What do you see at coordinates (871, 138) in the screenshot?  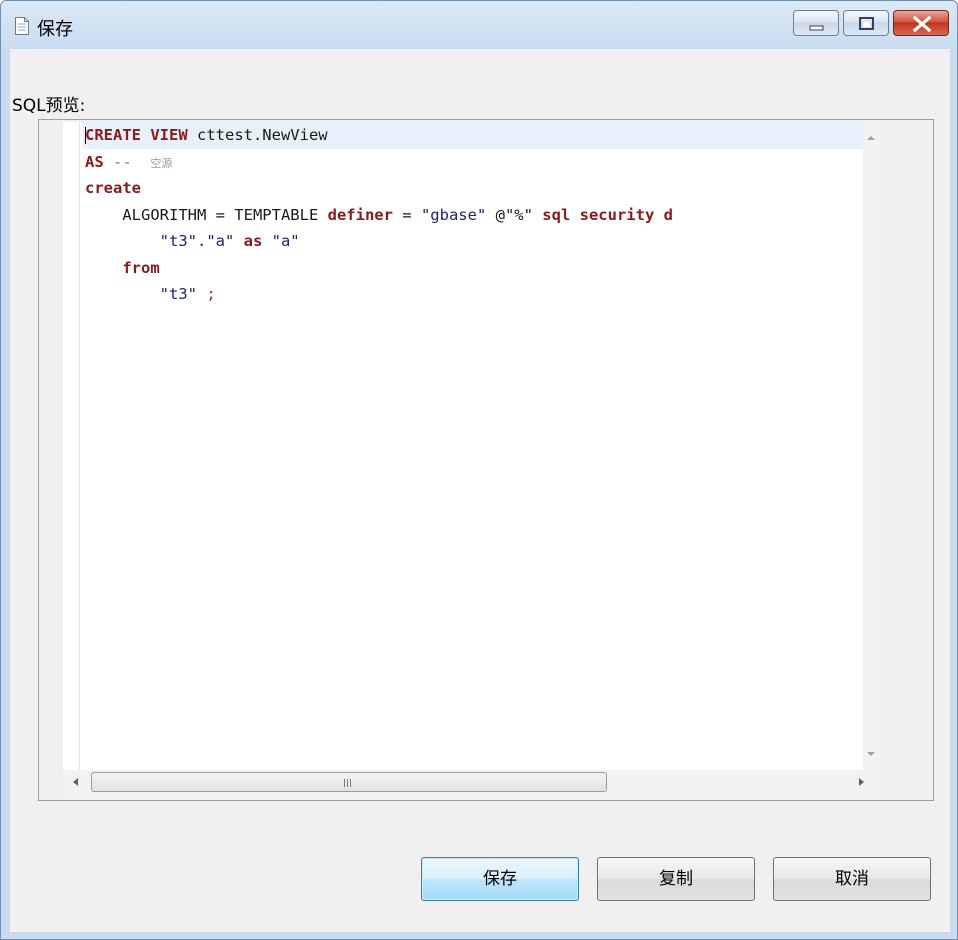 I see `scroll-up-icon` at bounding box center [871, 138].